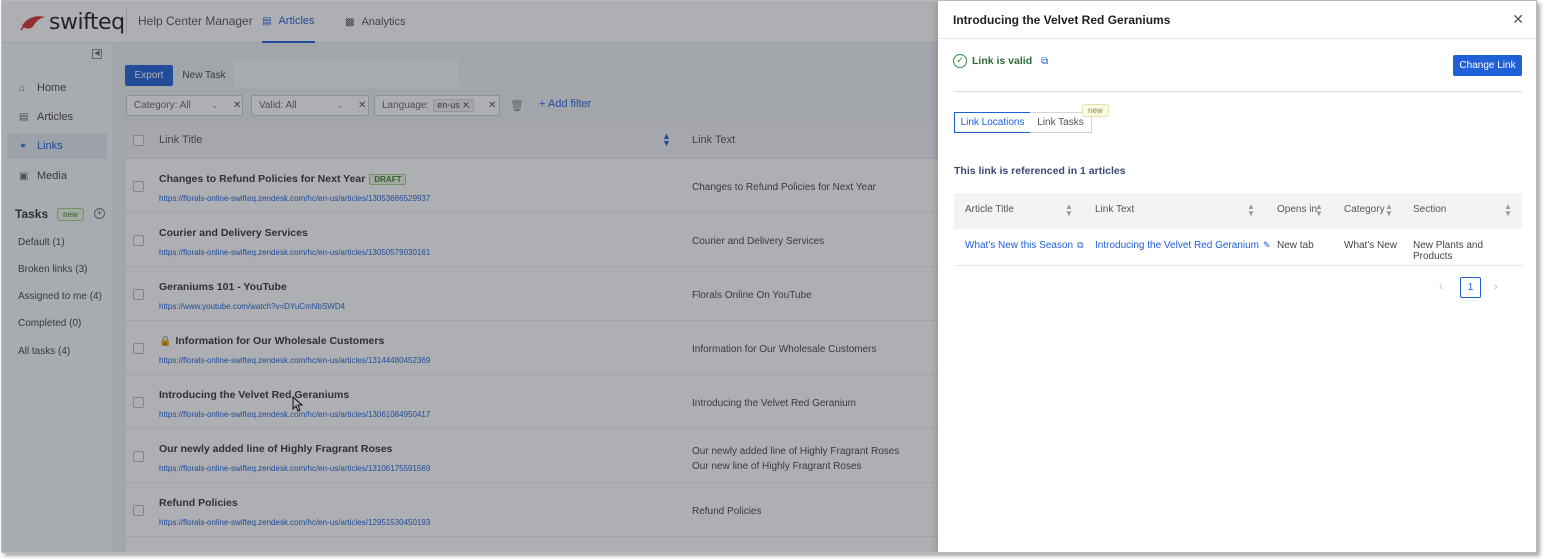  Describe the element at coordinates (1040, 171) in the screenshot. I see `reference-count-text: This link is referenced in 1 articles` at that location.